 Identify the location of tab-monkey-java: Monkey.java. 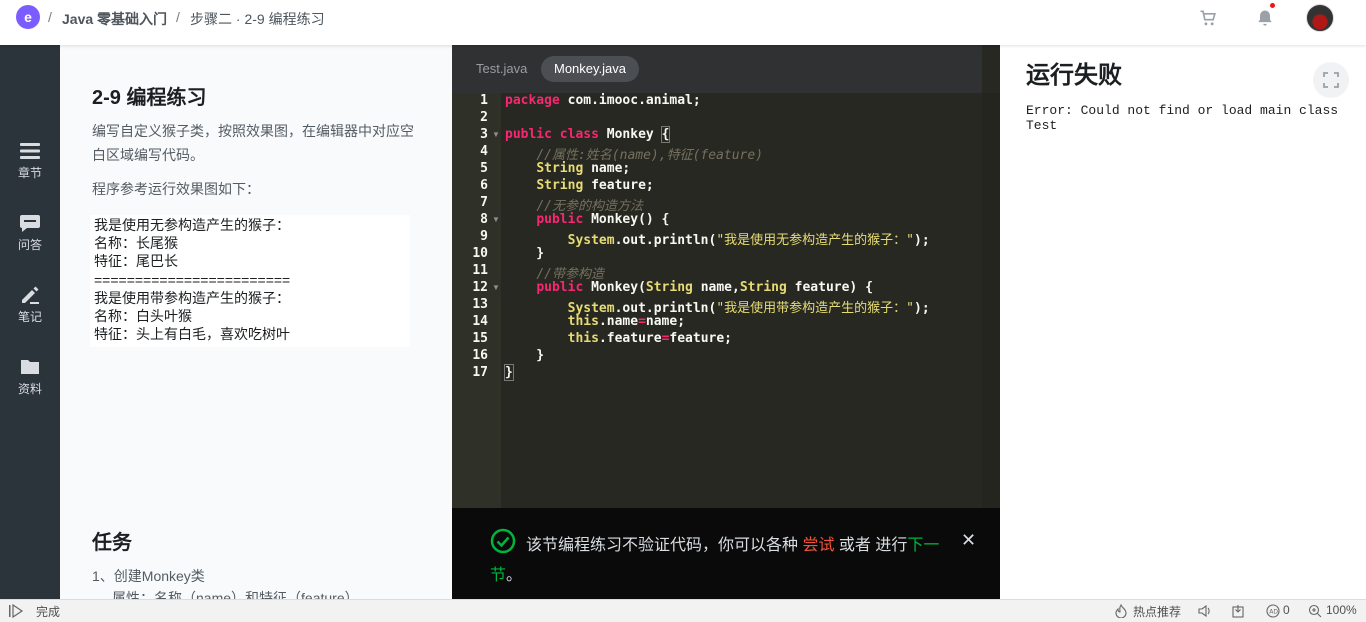
(590, 69).